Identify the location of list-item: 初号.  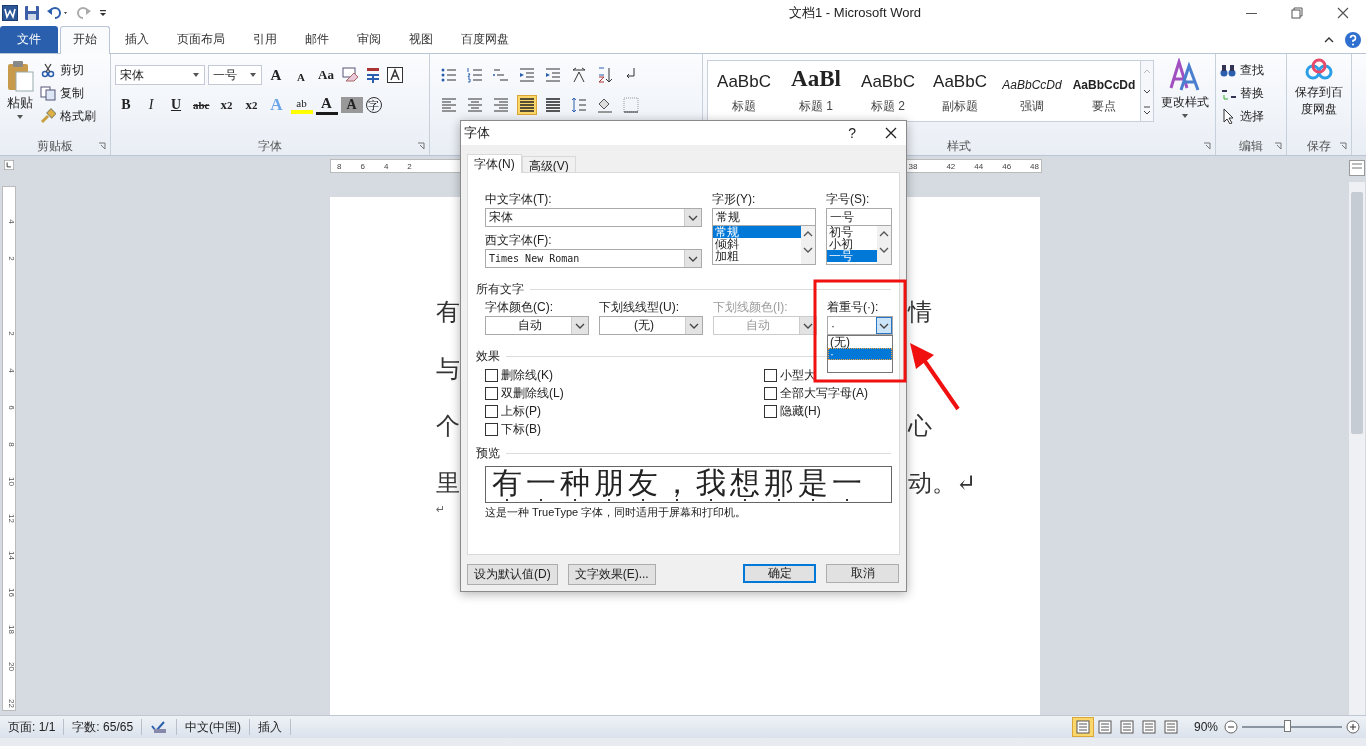
(852, 232).